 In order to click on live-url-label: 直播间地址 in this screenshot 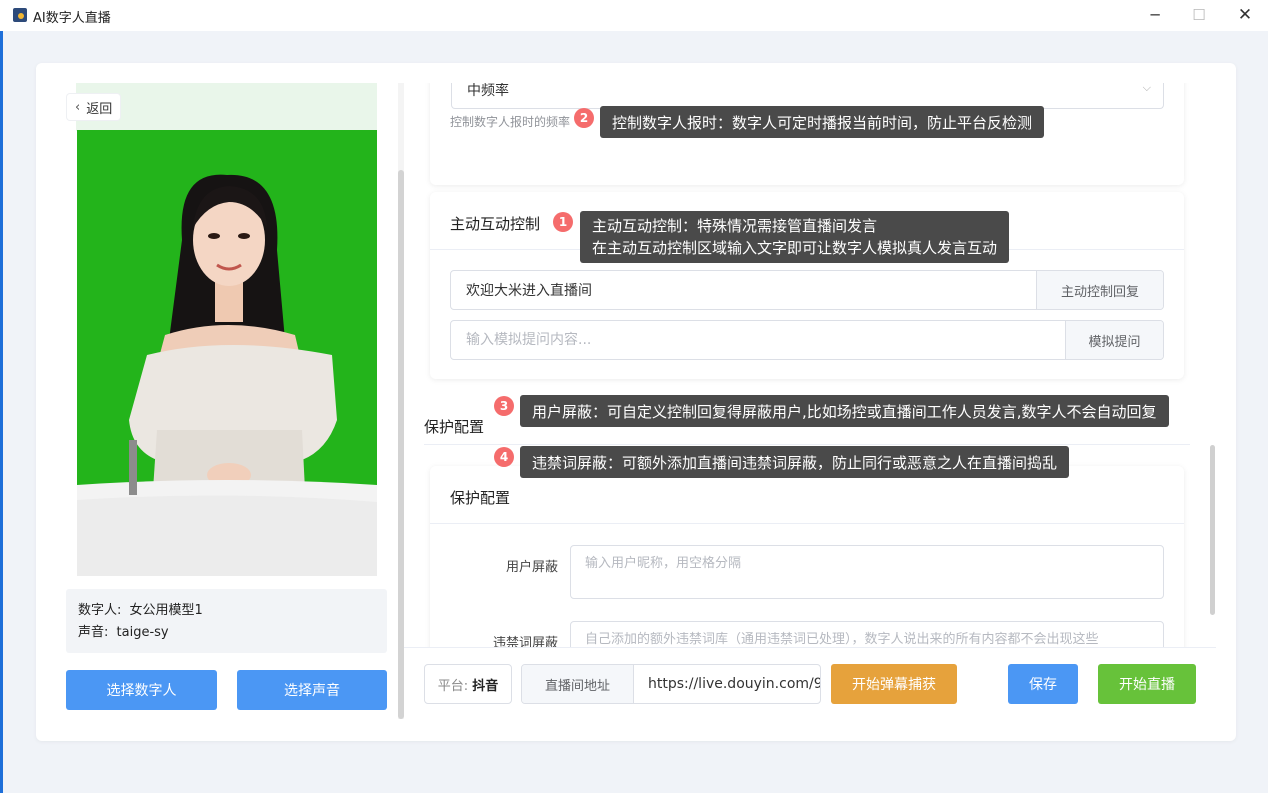, I will do `click(578, 684)`.